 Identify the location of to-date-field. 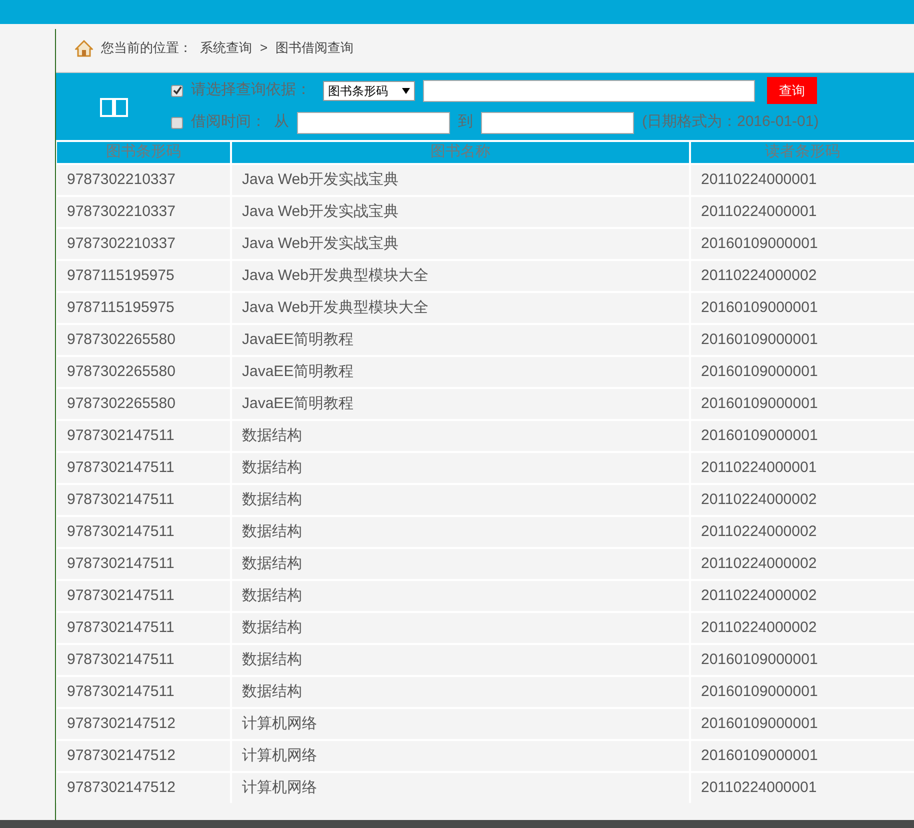
(557, 123).